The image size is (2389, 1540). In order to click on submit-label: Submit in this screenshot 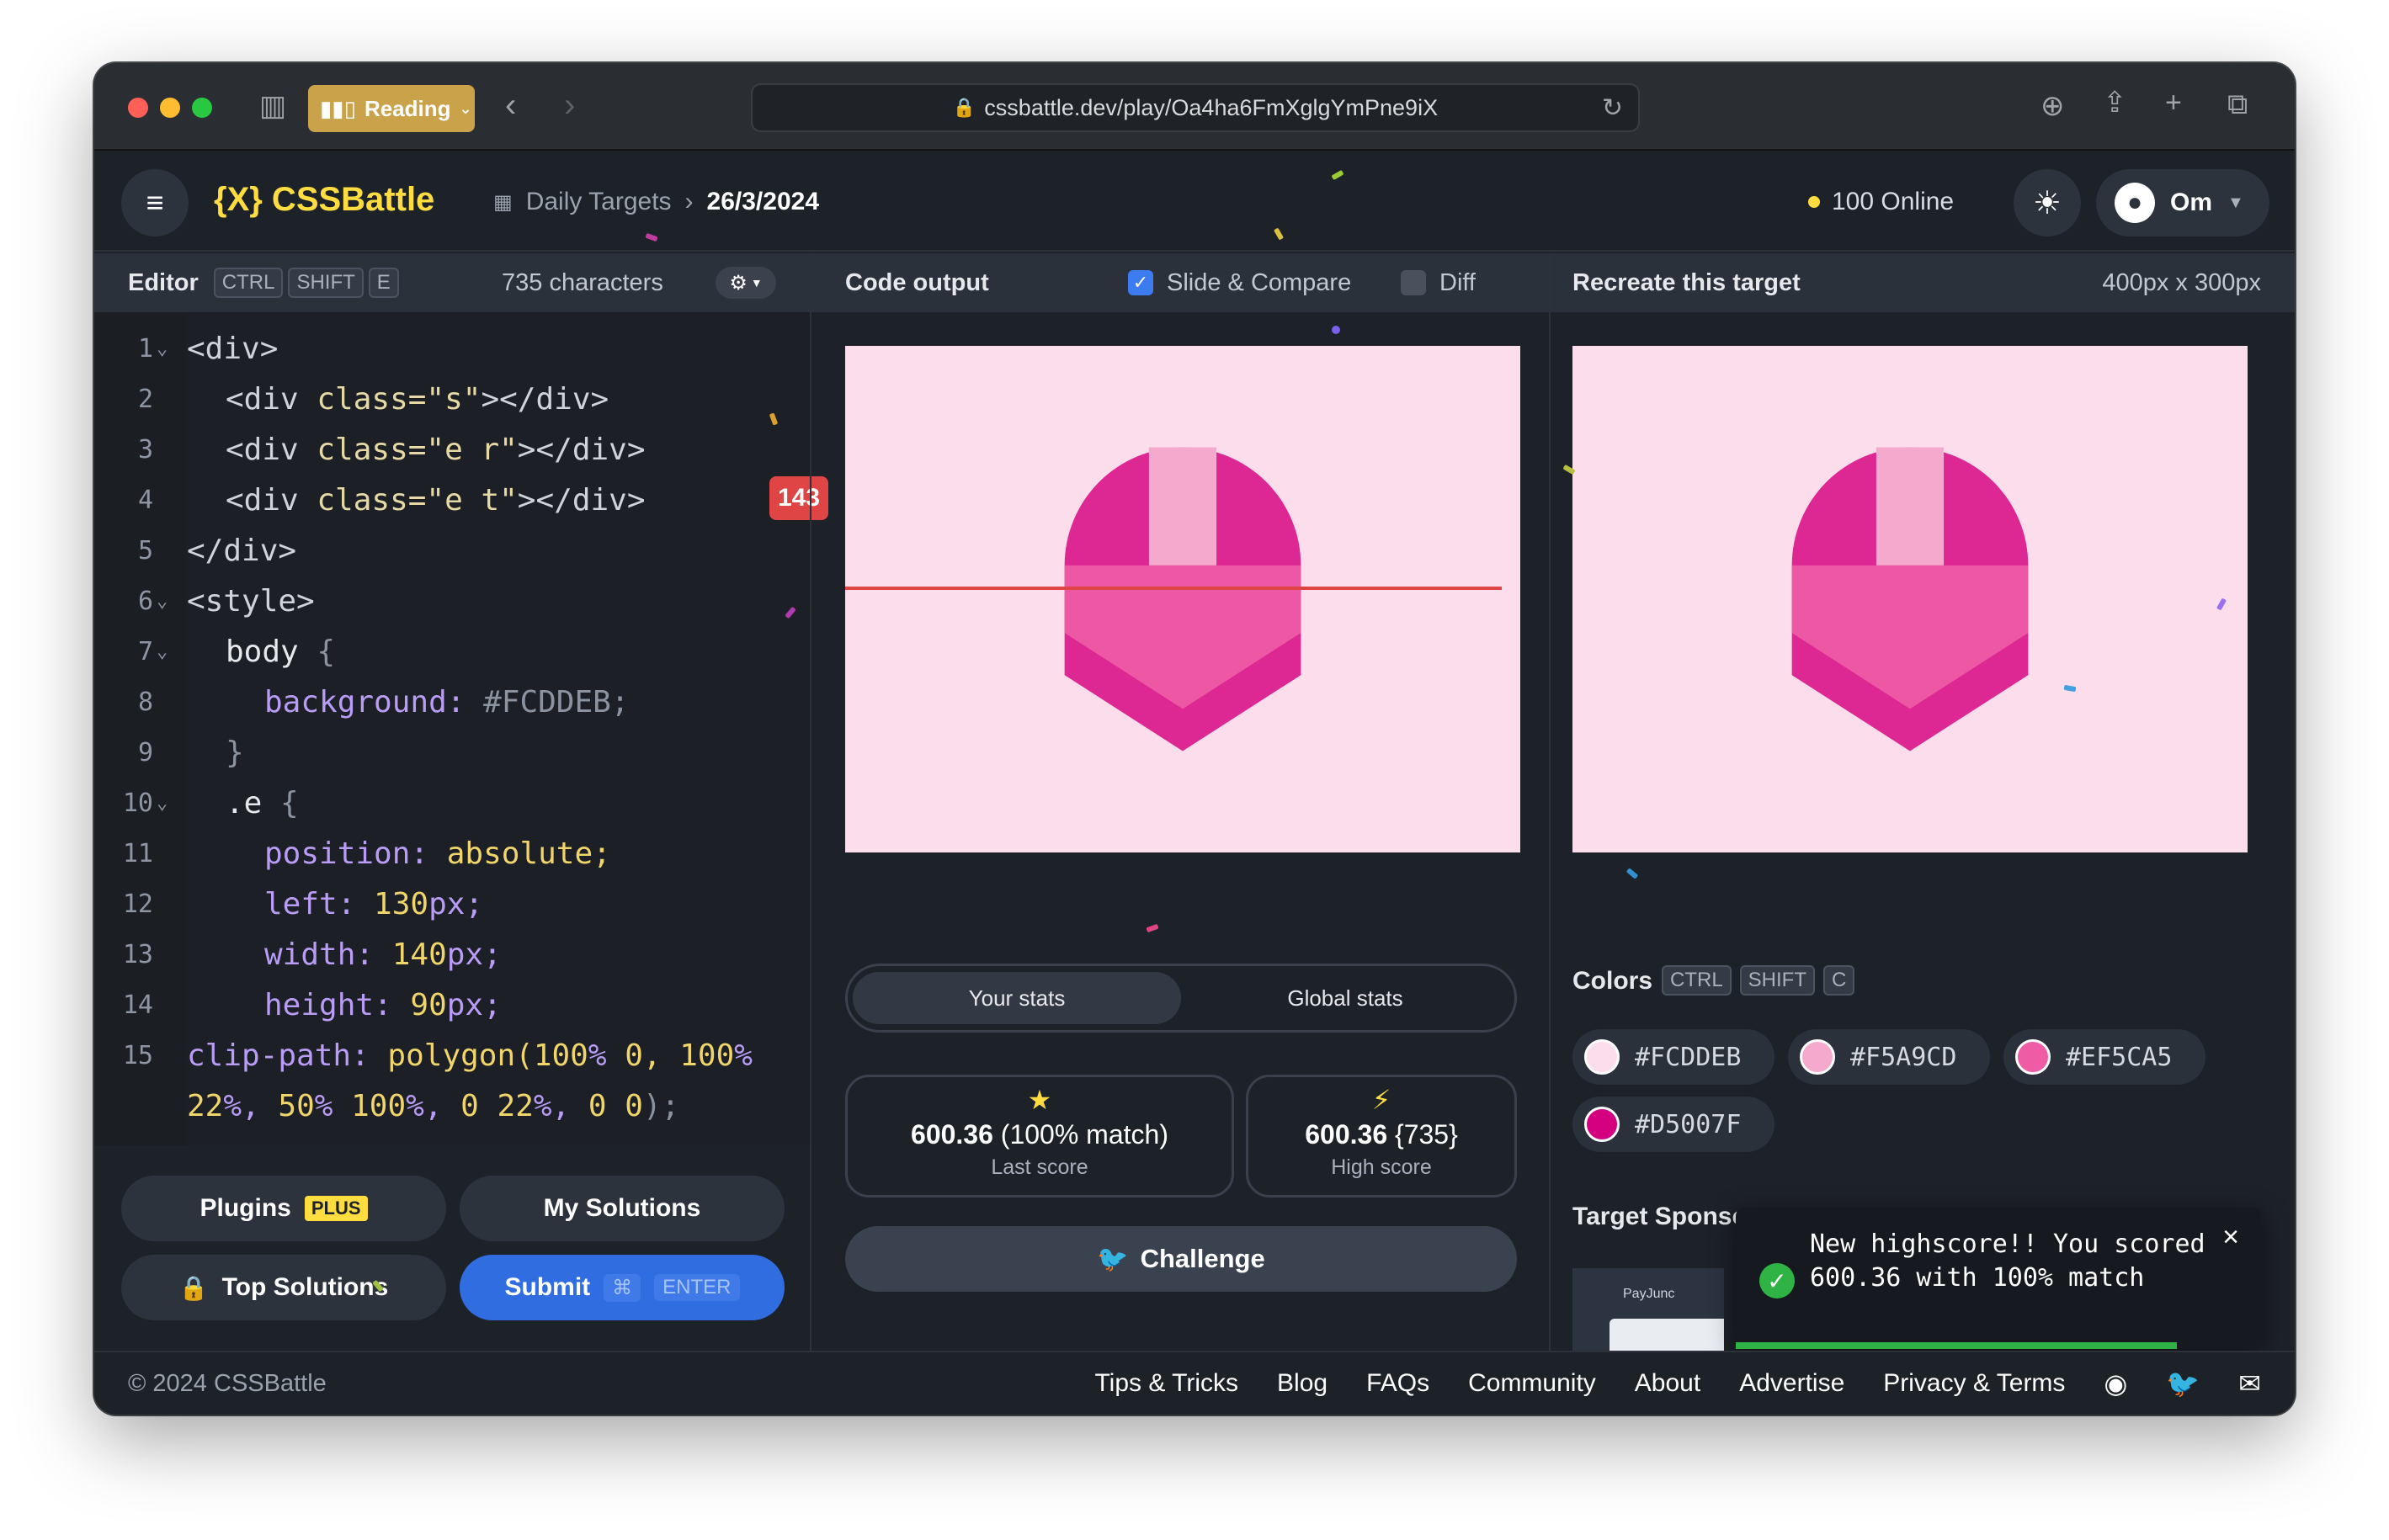, I will do `click(547, 1287)`.